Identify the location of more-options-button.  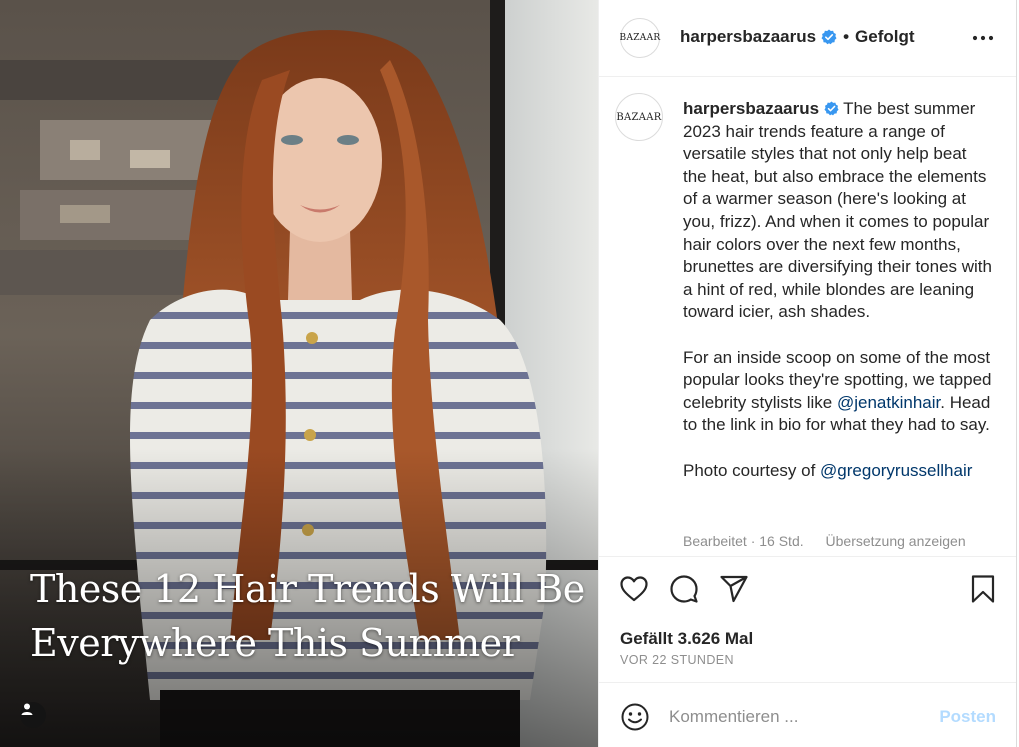
(983, 40).